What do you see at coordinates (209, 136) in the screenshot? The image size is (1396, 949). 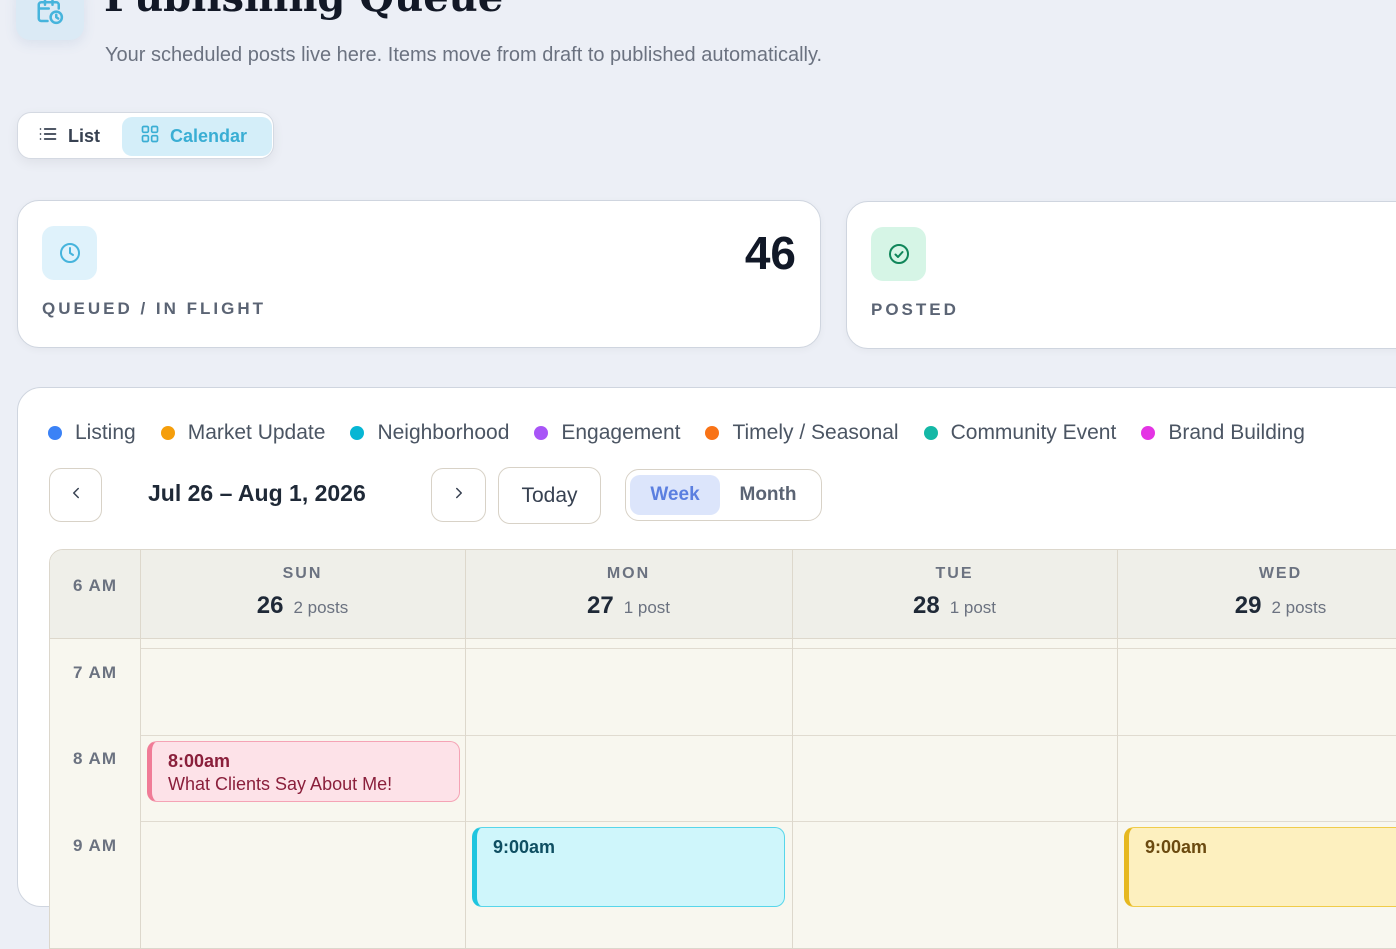 I see `calendar-view-label: Calendar` at bounding box center [209, 136].